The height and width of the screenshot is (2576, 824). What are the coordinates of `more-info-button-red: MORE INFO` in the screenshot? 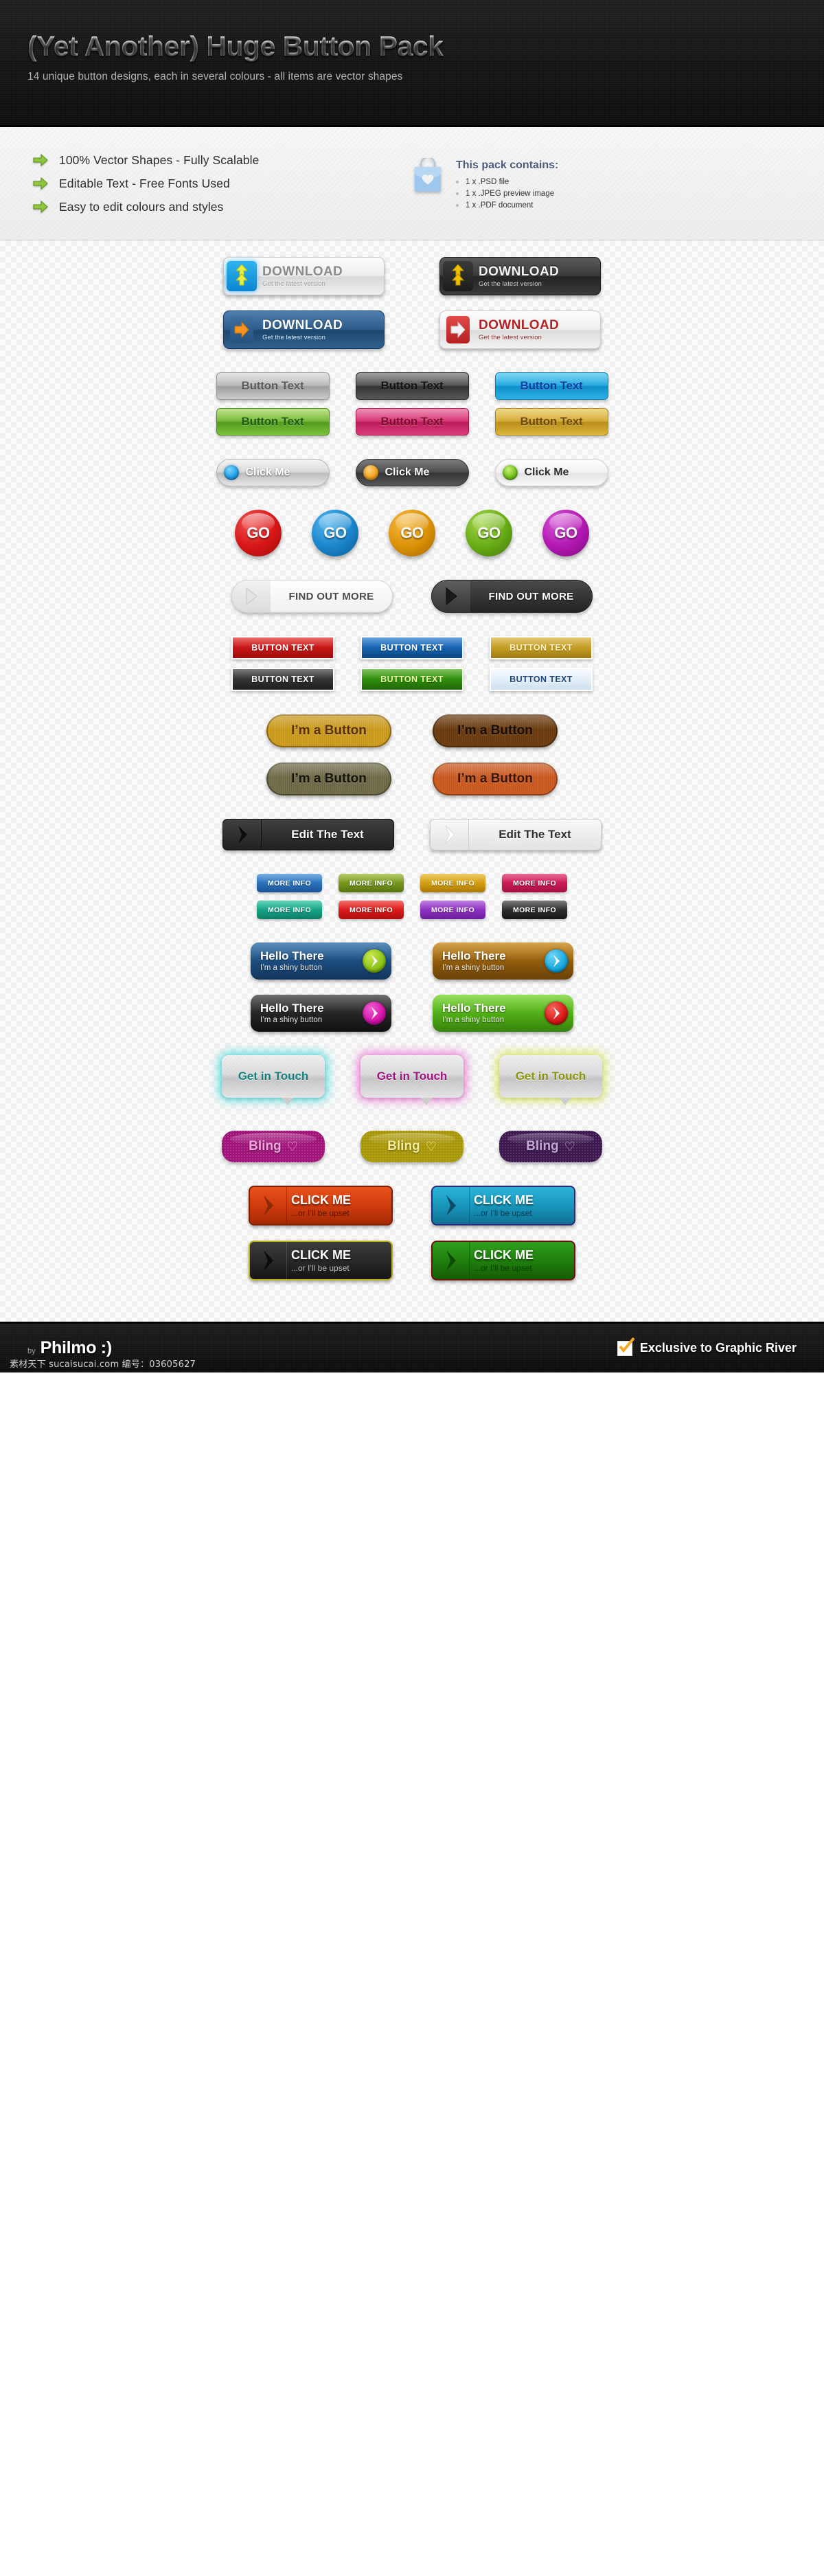 It's located at (371, 910).